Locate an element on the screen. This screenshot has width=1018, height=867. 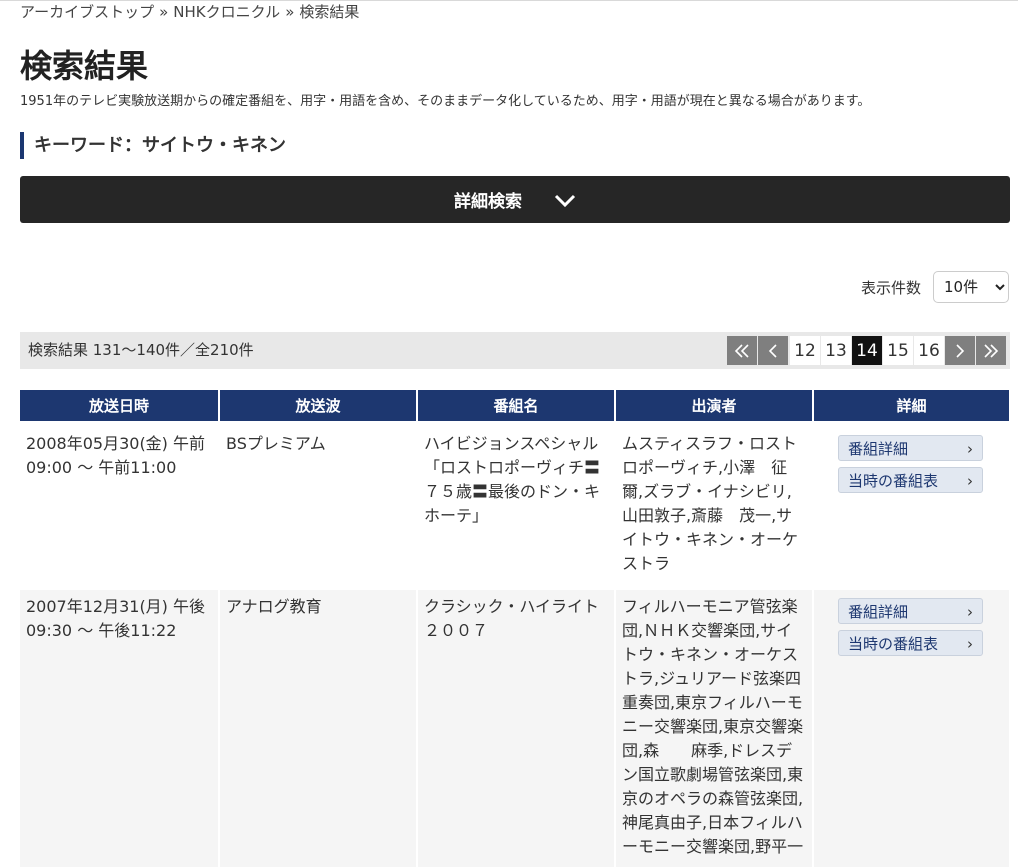
results-summary-bar: 検索結果 131〜140件／全210件 12 13 14 15 16 is located at coordinates (515, 350).